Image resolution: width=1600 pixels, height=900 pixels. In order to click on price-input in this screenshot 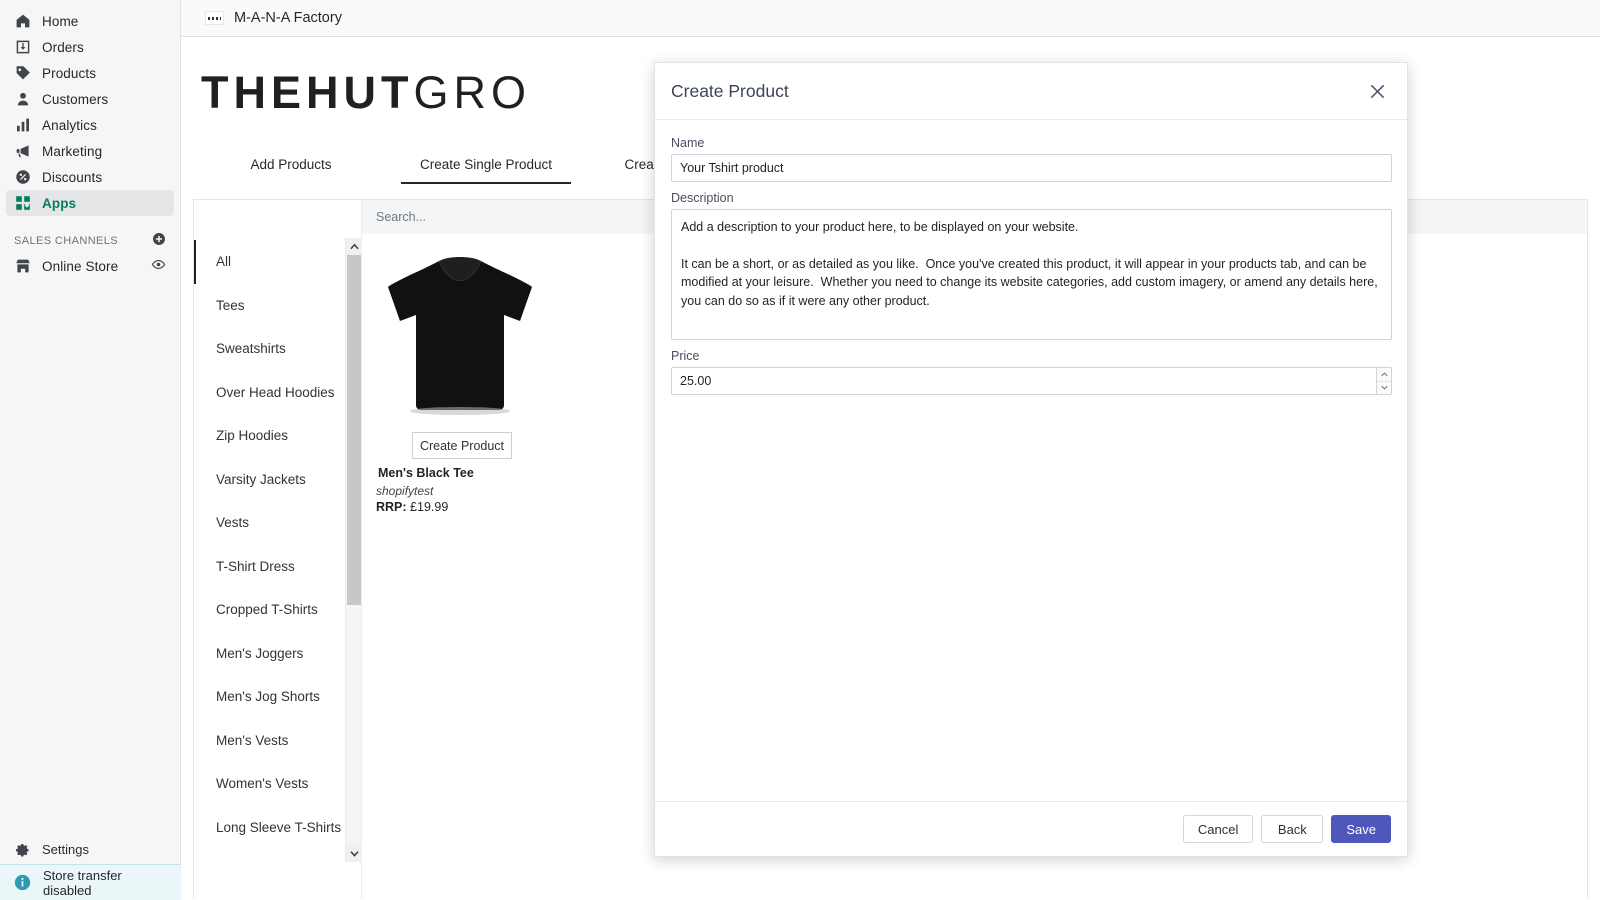, I will do `click(1031, 381)`.